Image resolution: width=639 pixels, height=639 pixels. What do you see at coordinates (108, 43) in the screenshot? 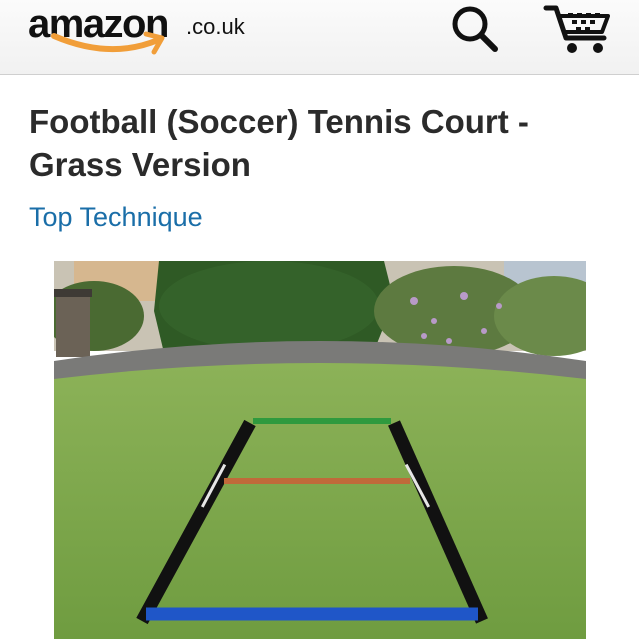
I see `logo-smile-icon` at bounding box center [108, 43].